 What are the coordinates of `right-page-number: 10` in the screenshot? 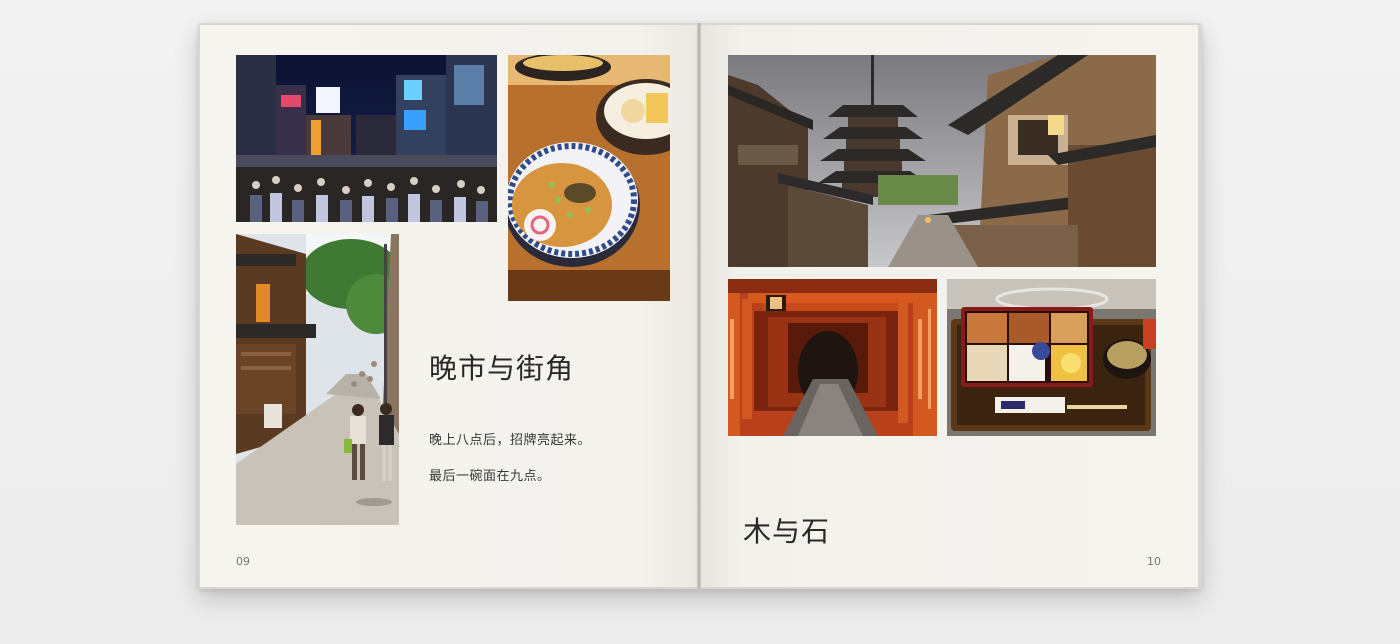 It's located at (1154, 561).